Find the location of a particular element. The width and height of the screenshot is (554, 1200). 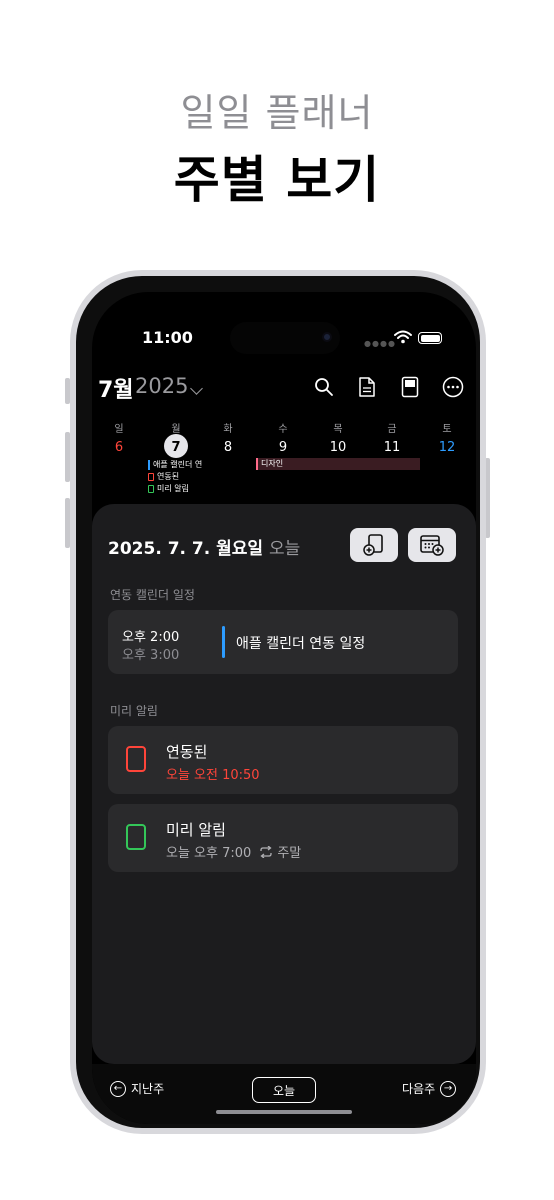

mini-event-calendar: 애플 캘린더 연 is located at coordinates (175, 464).